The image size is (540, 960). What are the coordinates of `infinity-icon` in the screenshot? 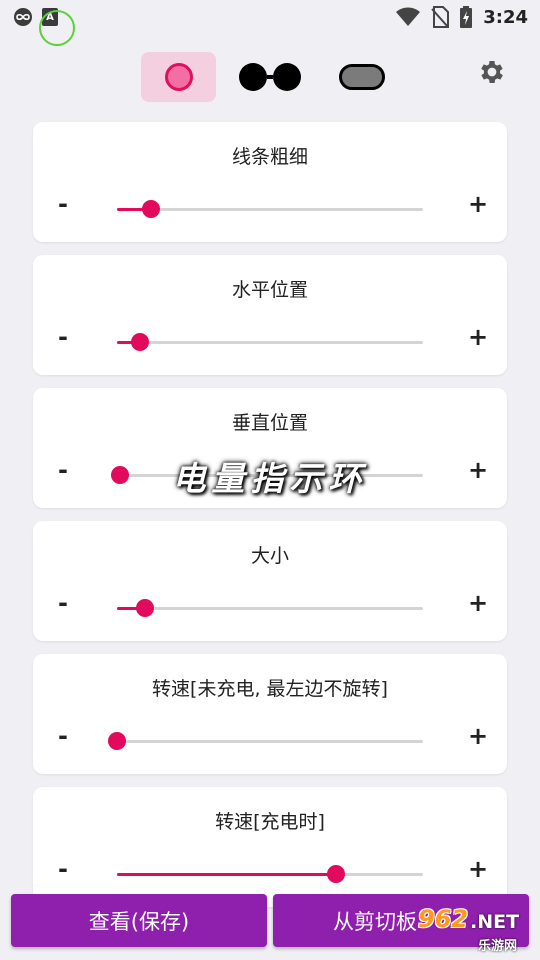 It's located at (23, 17).